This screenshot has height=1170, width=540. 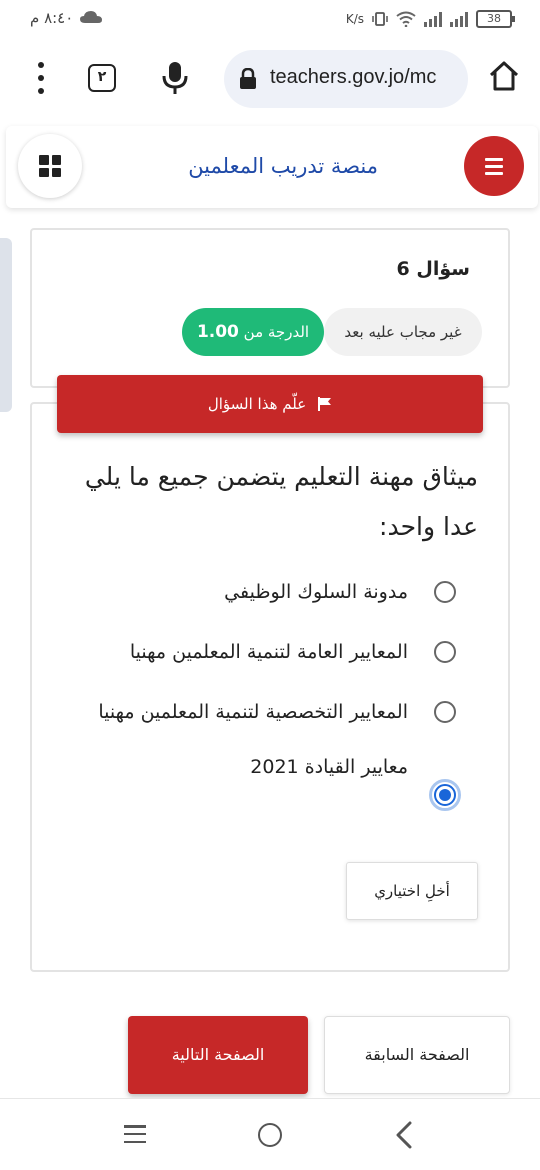 I want to click on flag-question-label: علّم هذا السؤال, so click(x=257, y=404).